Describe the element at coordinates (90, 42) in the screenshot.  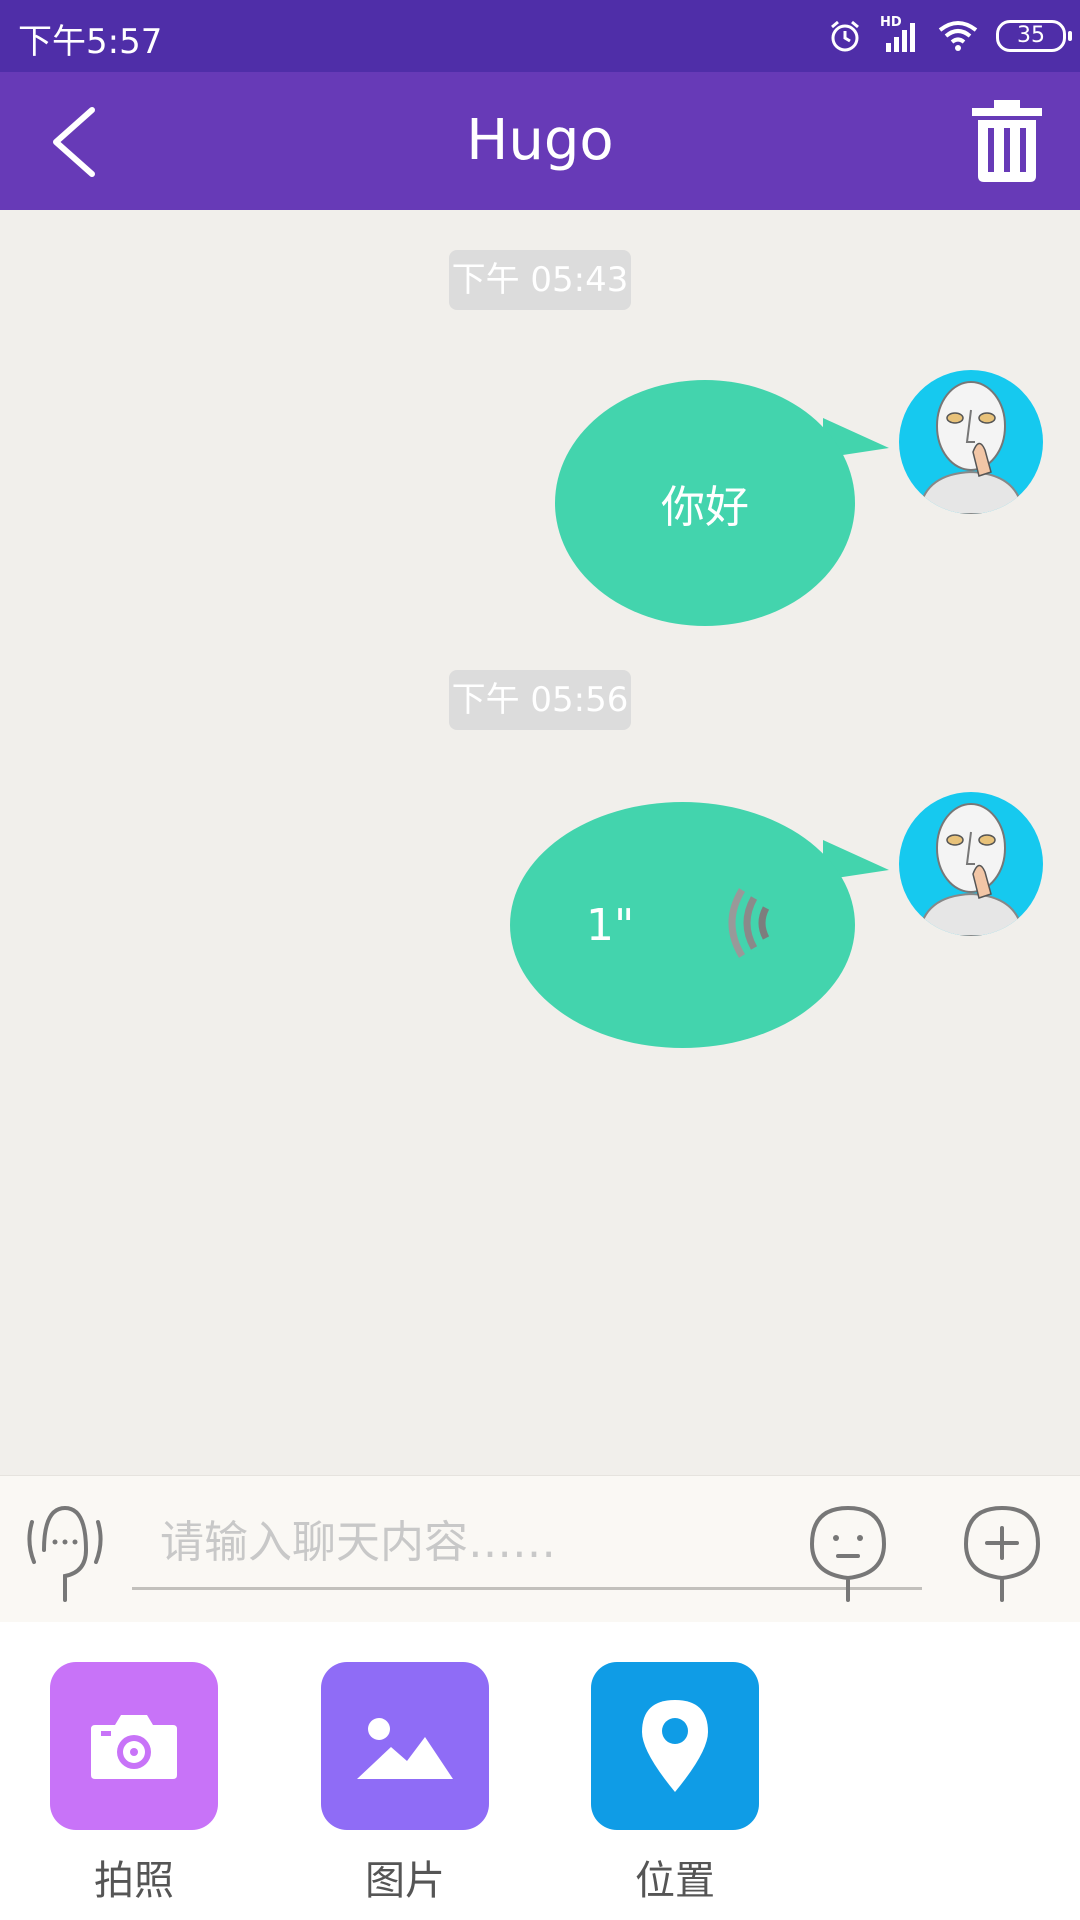
I see `status-time: 下午5:57` at that location.